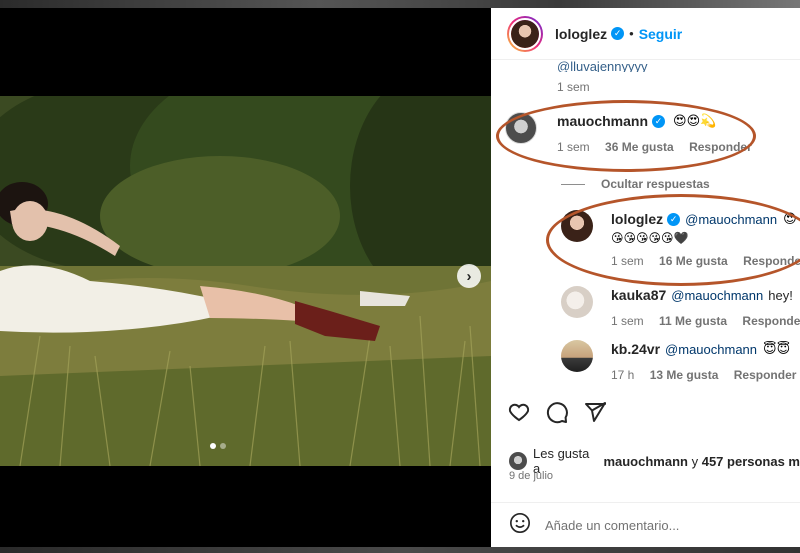 The image size is (800, 553). I want to click on post-date: 9 de julio, so click(531, 476).